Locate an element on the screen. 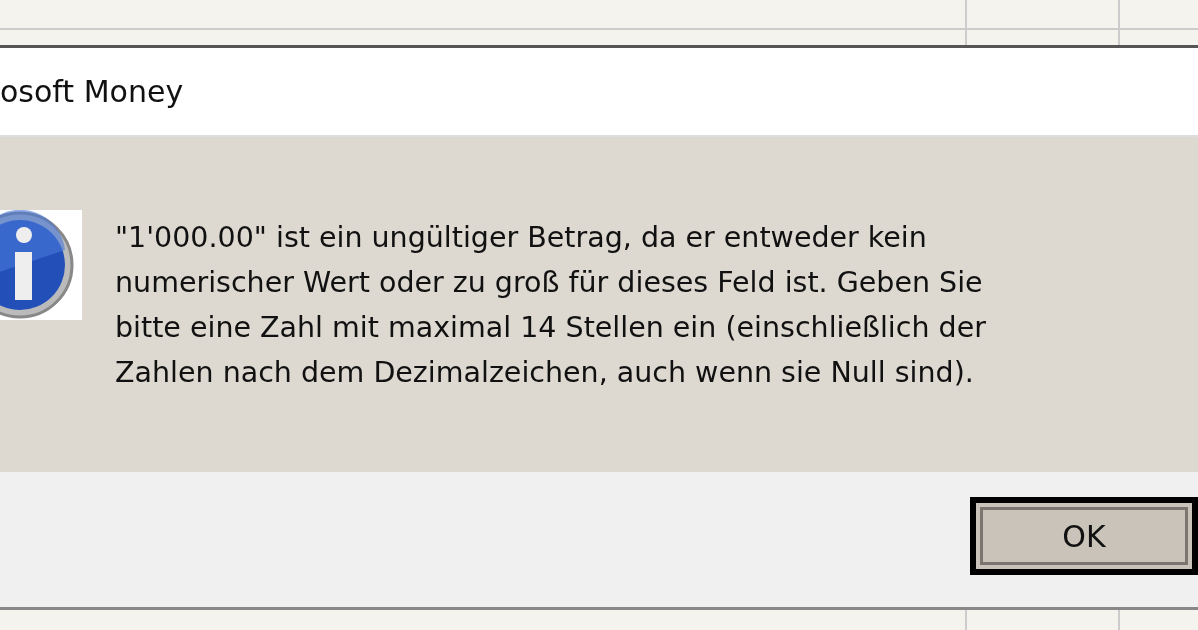 This screenshot has width=1198, height=630. info-icon is located at coordinates (41, 265).